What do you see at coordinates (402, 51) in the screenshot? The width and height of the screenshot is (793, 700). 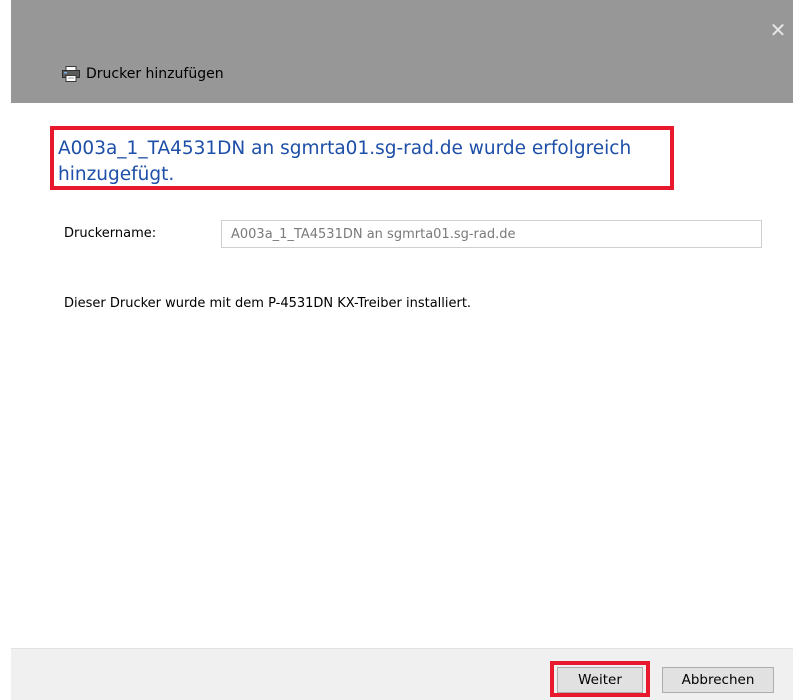 I see `title-bar: ✕ Drucker hinzufügen` at bounding box center [402, 51].